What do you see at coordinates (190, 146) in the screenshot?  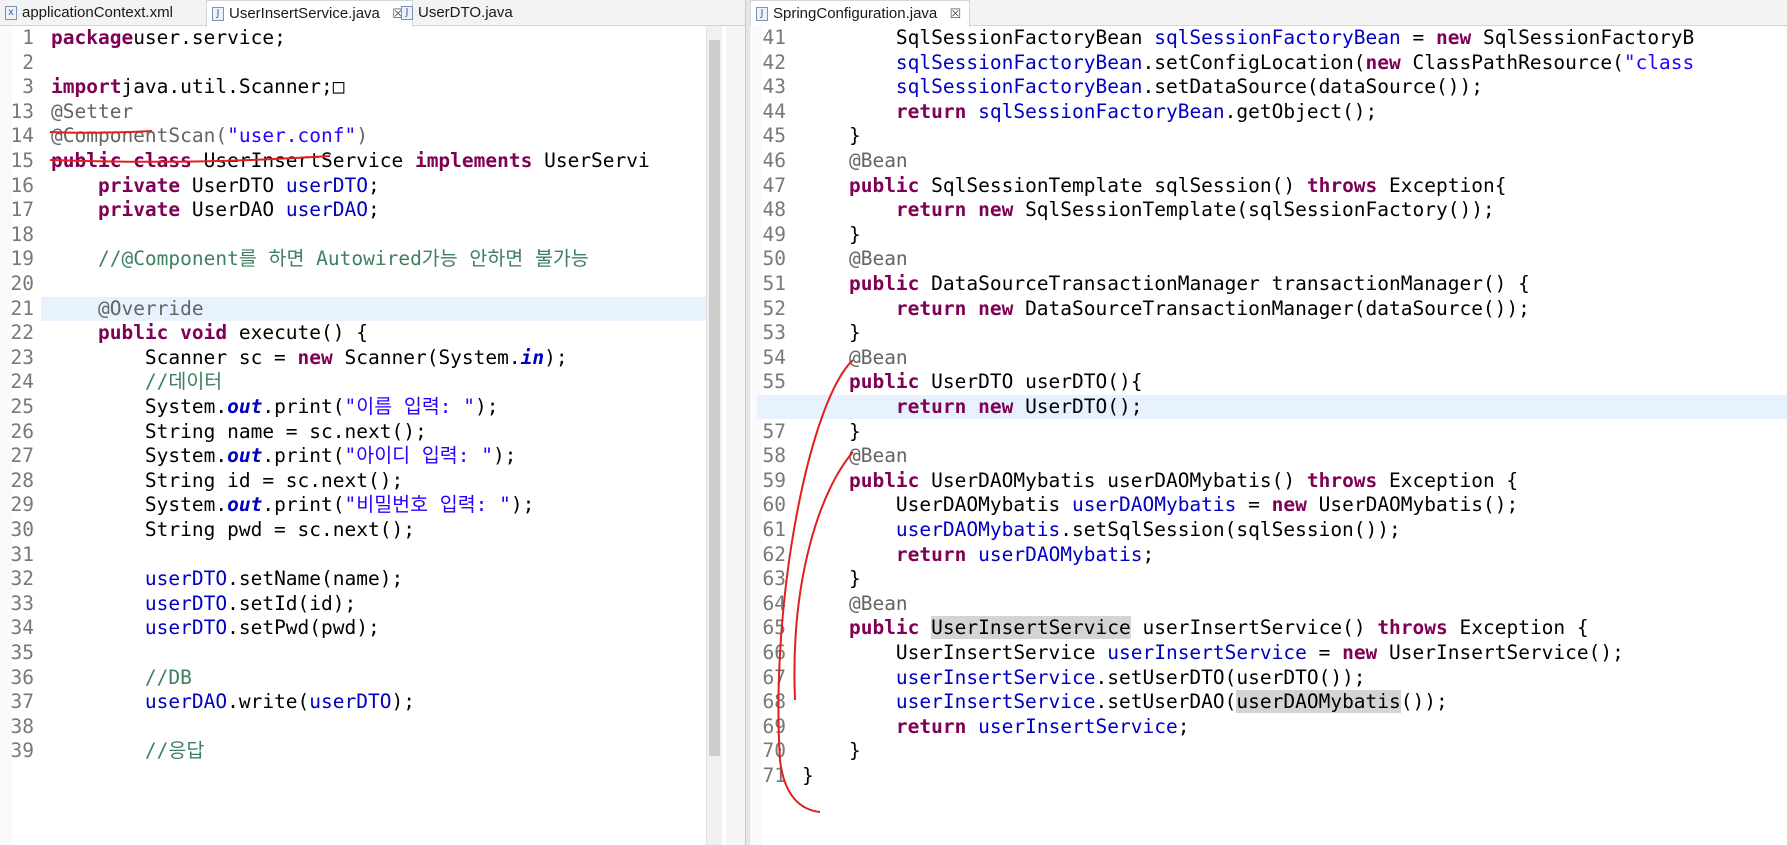 I see `left-handwritten-annotations` at bounding box center [190, 146].